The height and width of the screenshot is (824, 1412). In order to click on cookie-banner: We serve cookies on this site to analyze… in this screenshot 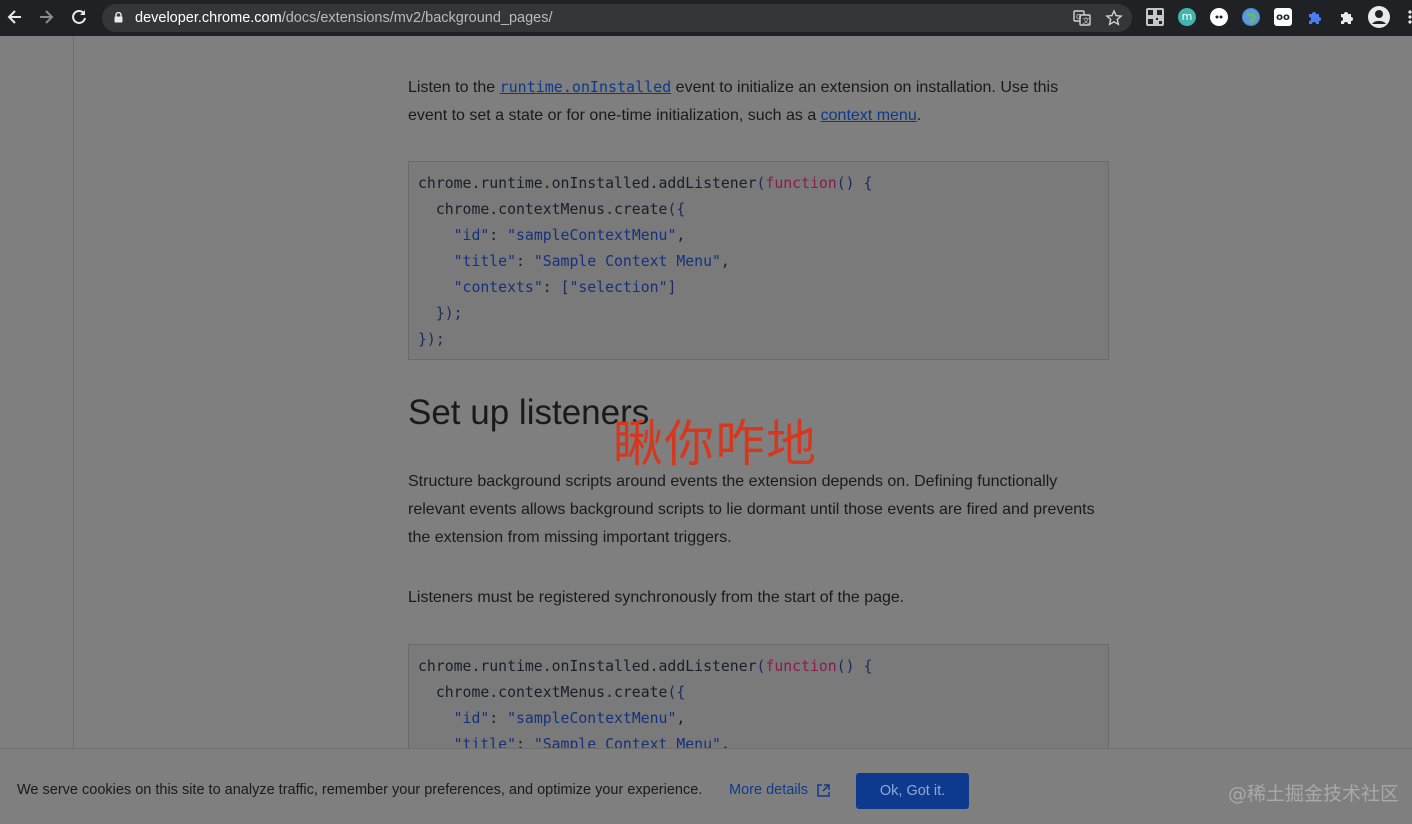, I will do `click(706, 786)`.